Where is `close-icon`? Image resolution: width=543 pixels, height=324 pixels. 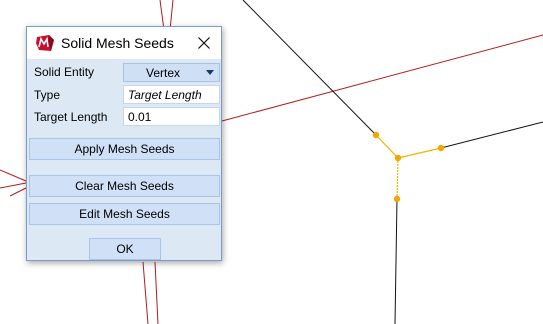 close-icon is located at coordinates (204, 43).